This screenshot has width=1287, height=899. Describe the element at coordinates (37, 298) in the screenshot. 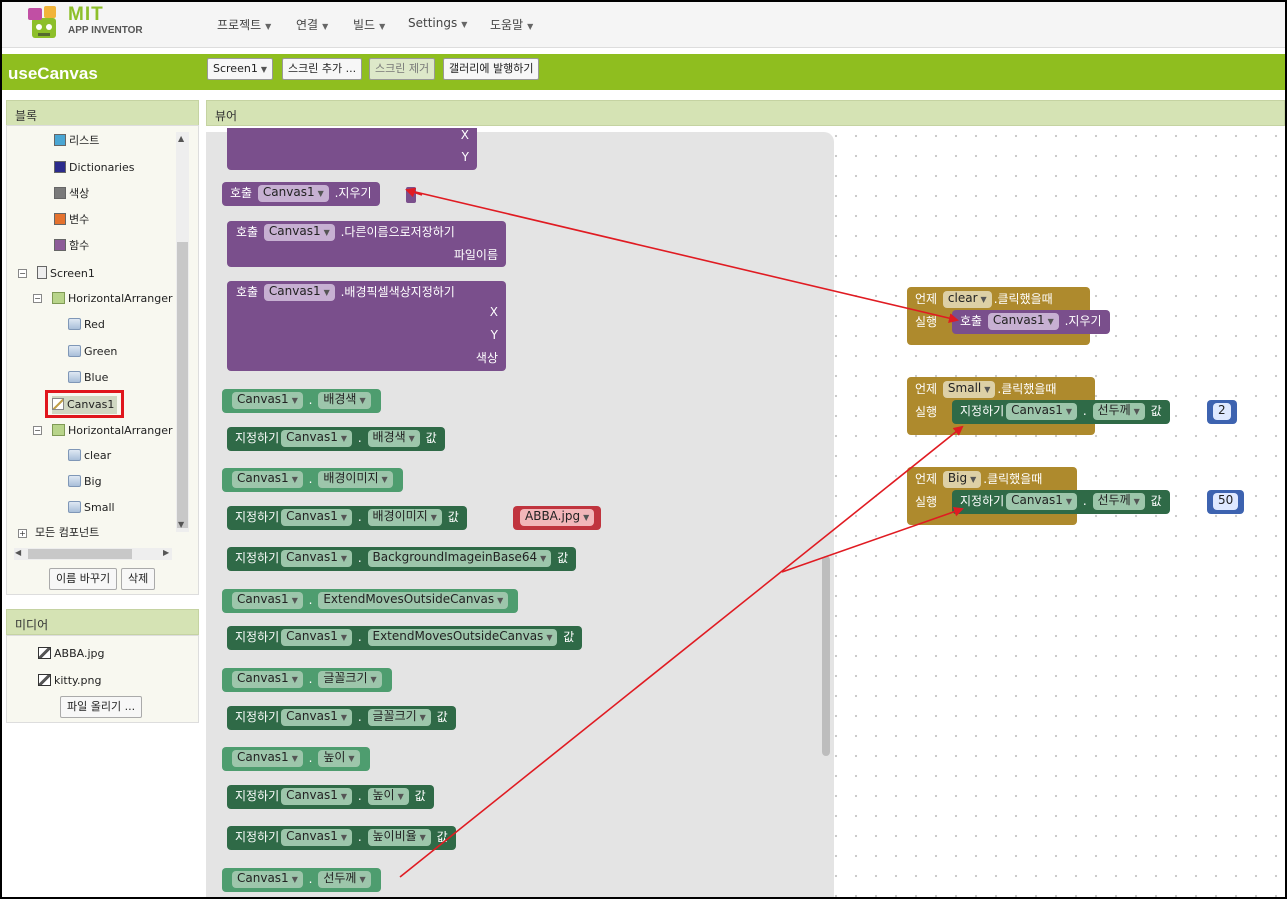

I see `collapse-arranger1-icon: −` at that location.